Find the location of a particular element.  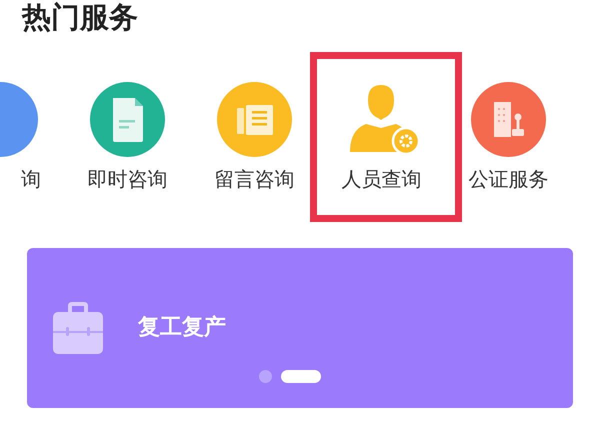

service-label: 公证服务 is located at coordinates (508, 179).